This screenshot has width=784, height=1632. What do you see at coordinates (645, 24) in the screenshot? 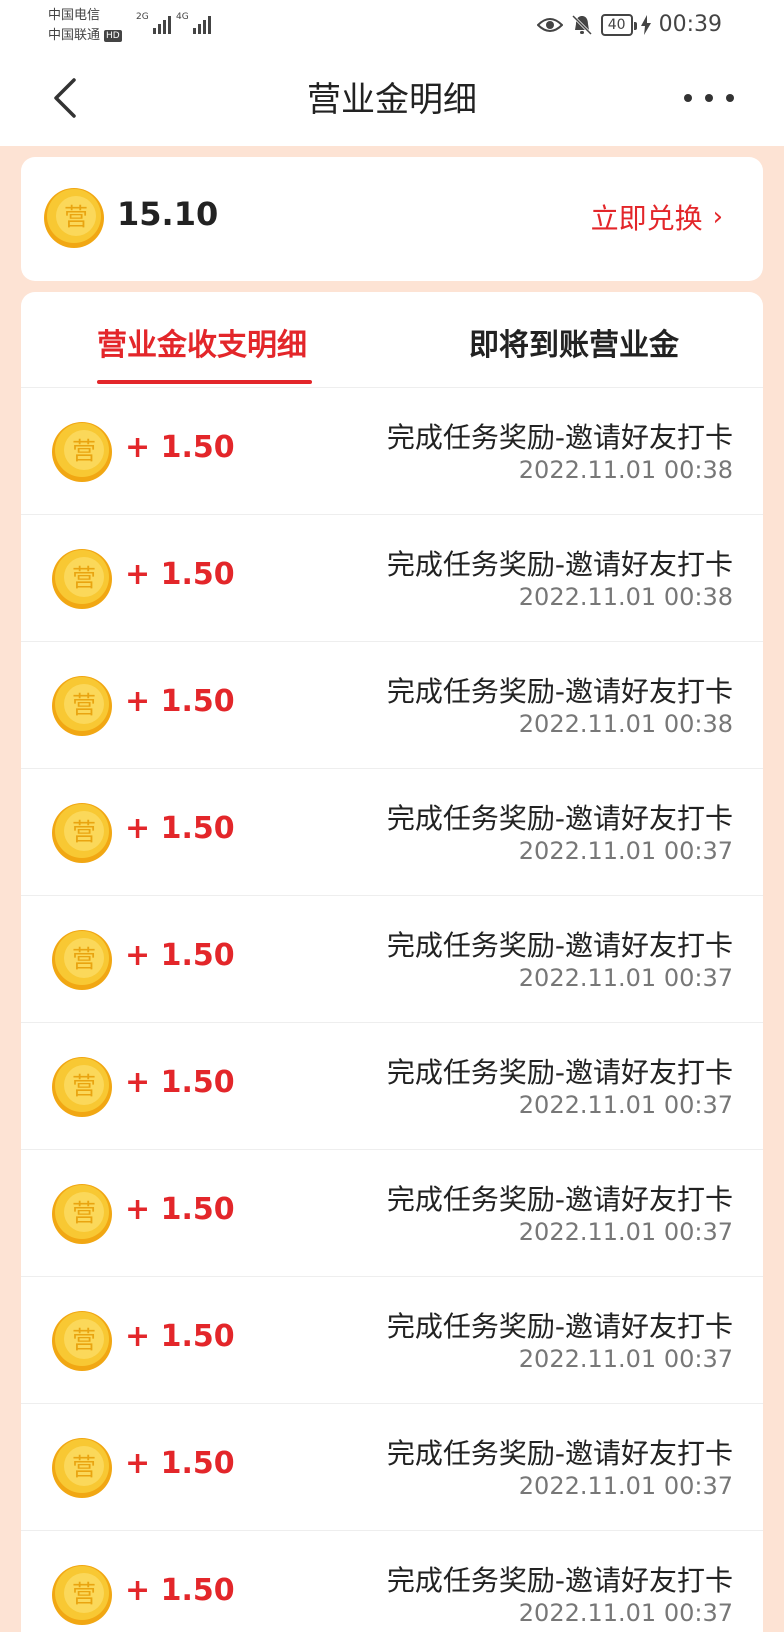
I see `charging-icon` at bounding box center [645, 24].